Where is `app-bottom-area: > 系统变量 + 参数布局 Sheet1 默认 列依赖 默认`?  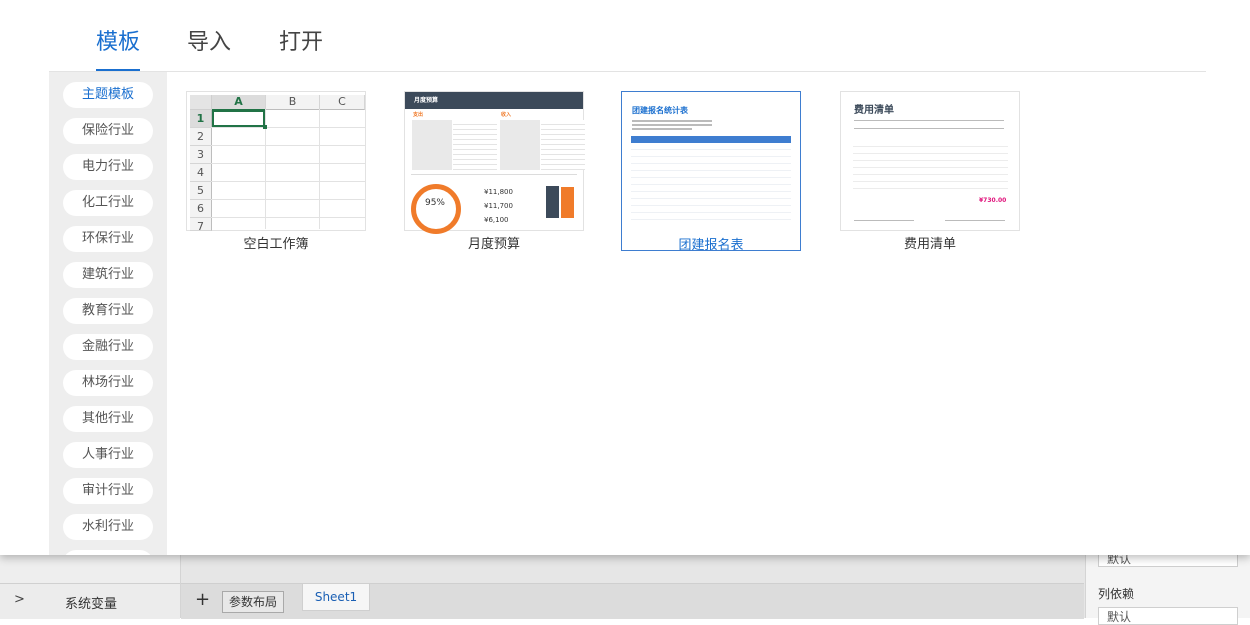
app-bottom-area: > 系统变量 + 参数布局 Sheet1 默认 列依赖 默认 is located at coordinates (625, 587).